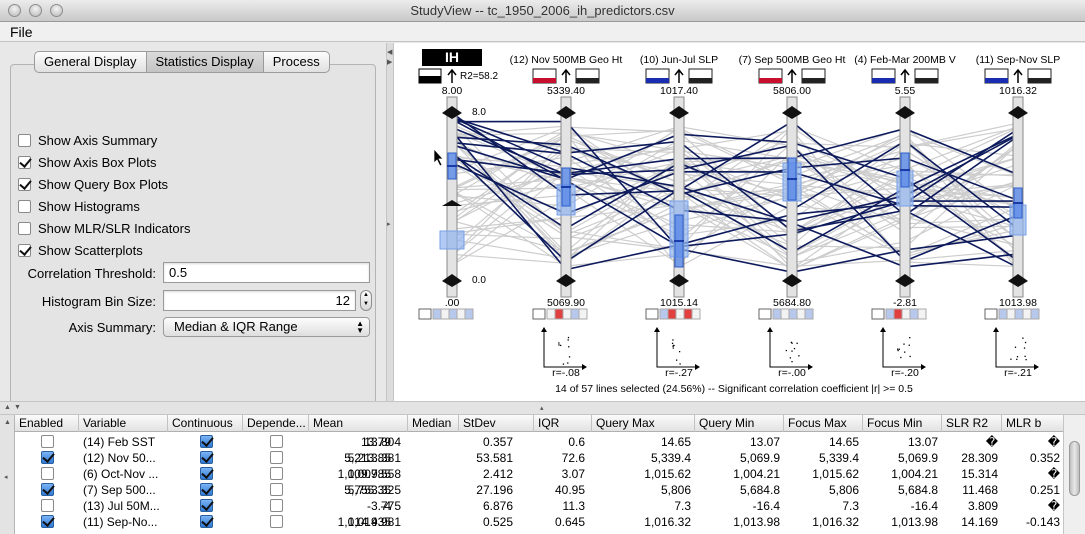 This screenshot has height=534, width=1085. I want to click on table-handle-left-icon: ◂, so click(6, 477).